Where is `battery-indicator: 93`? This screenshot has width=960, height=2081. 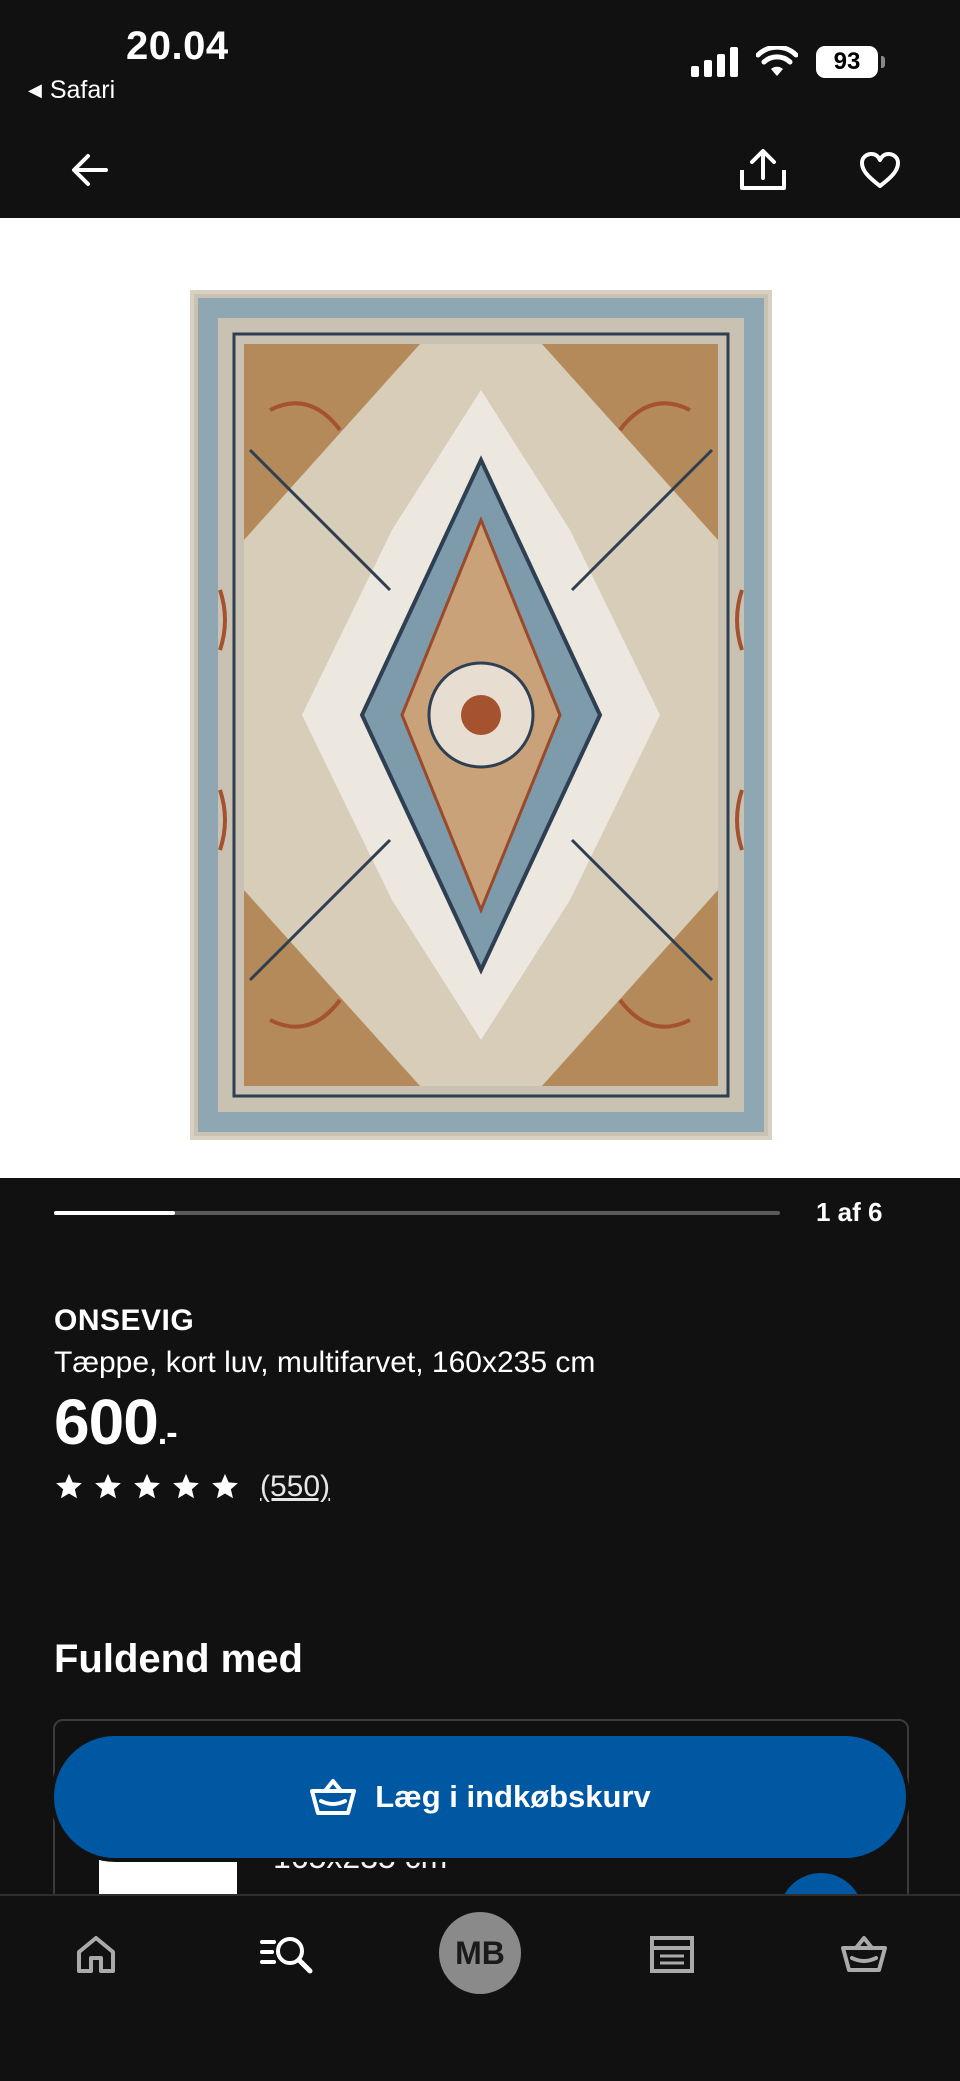
battery-indicator: 93 is located at coordinates (850, 62).